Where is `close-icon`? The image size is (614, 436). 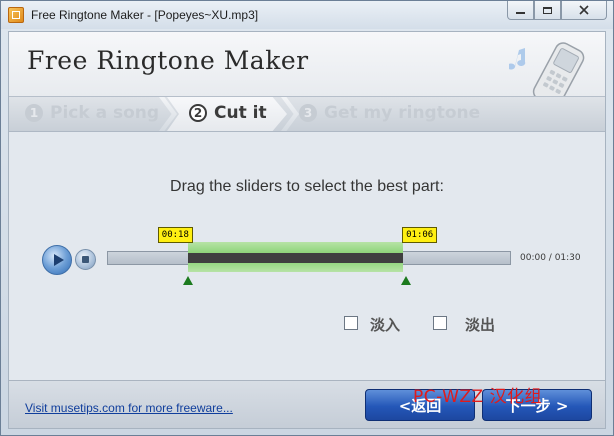
close-icon is located at coordinates (584, 10).